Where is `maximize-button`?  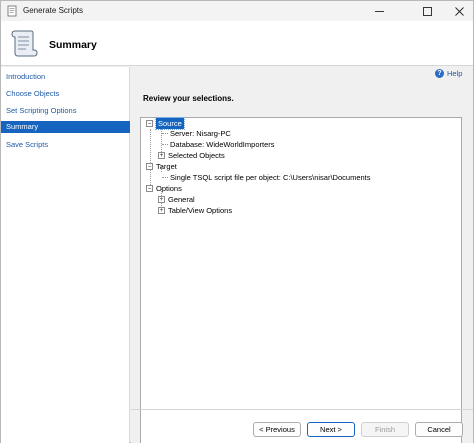
maximize-button is located at coordinates (427, 11).